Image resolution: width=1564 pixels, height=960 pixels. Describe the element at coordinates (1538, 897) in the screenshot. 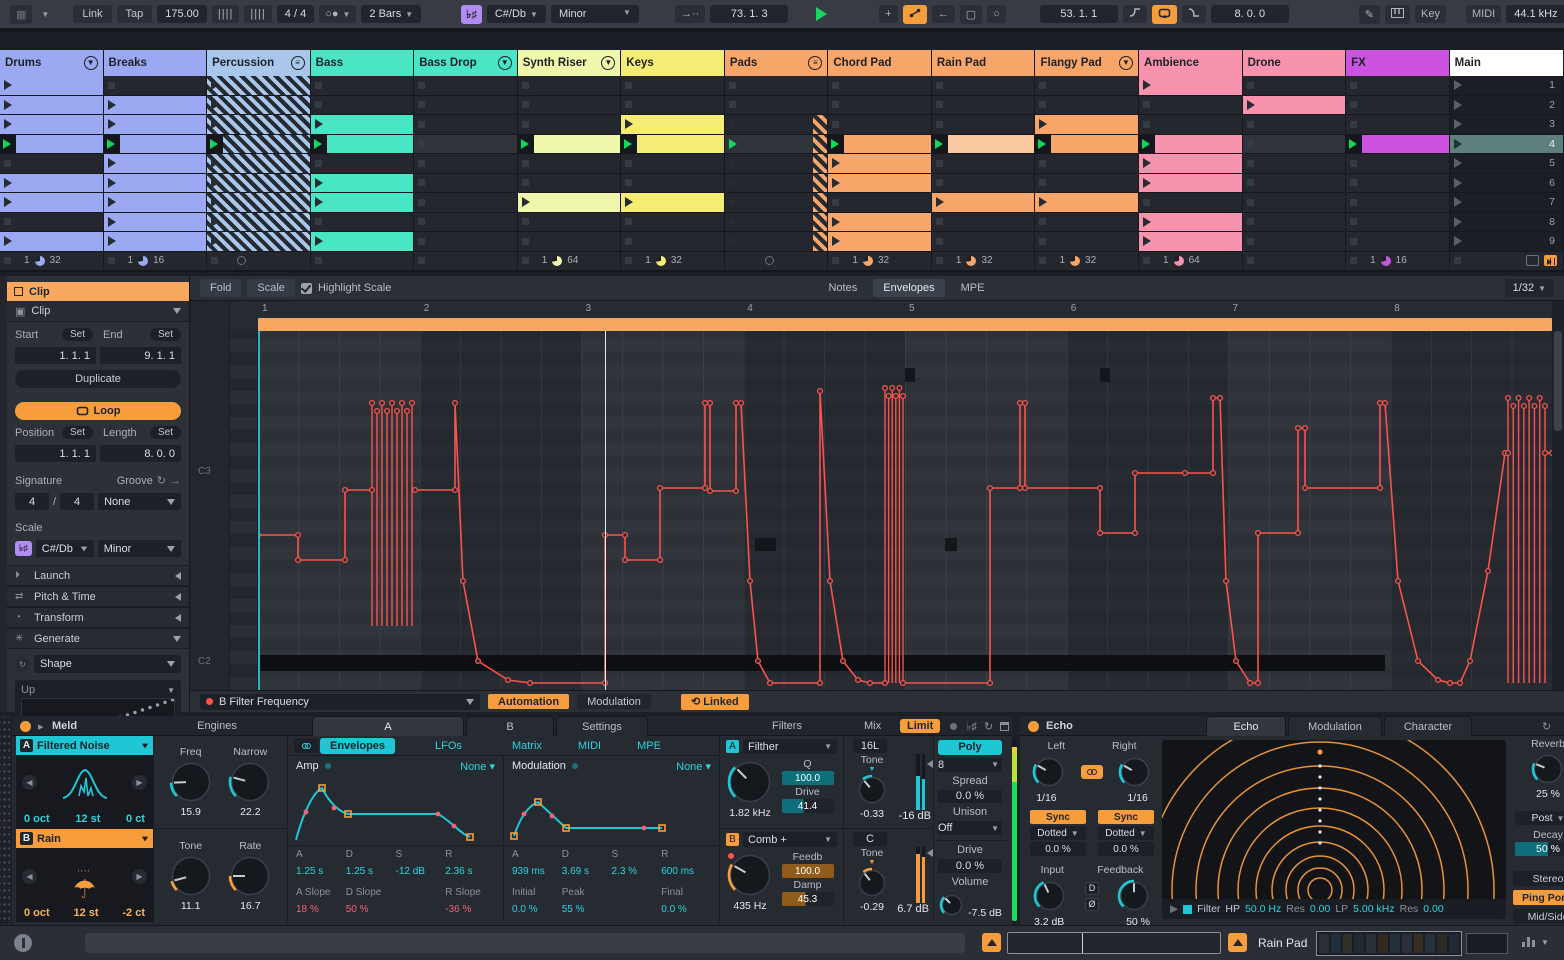

I see `route-pingpong-button: Ping Pong` at that location.